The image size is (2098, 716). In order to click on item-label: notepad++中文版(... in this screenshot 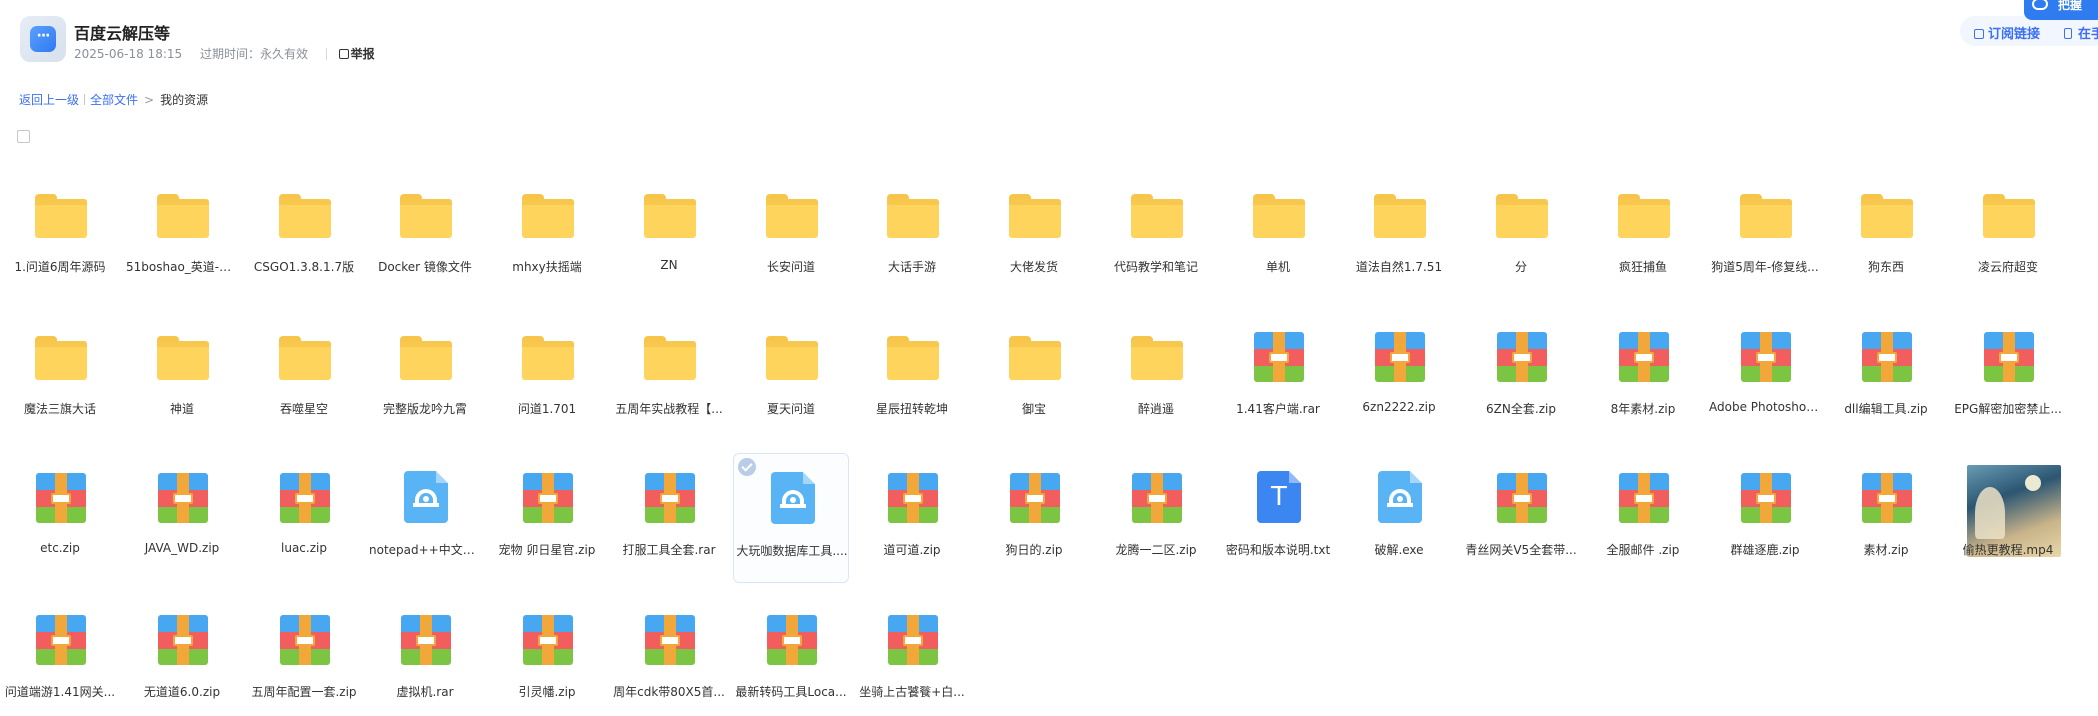, I will do `click(425, 550)`.